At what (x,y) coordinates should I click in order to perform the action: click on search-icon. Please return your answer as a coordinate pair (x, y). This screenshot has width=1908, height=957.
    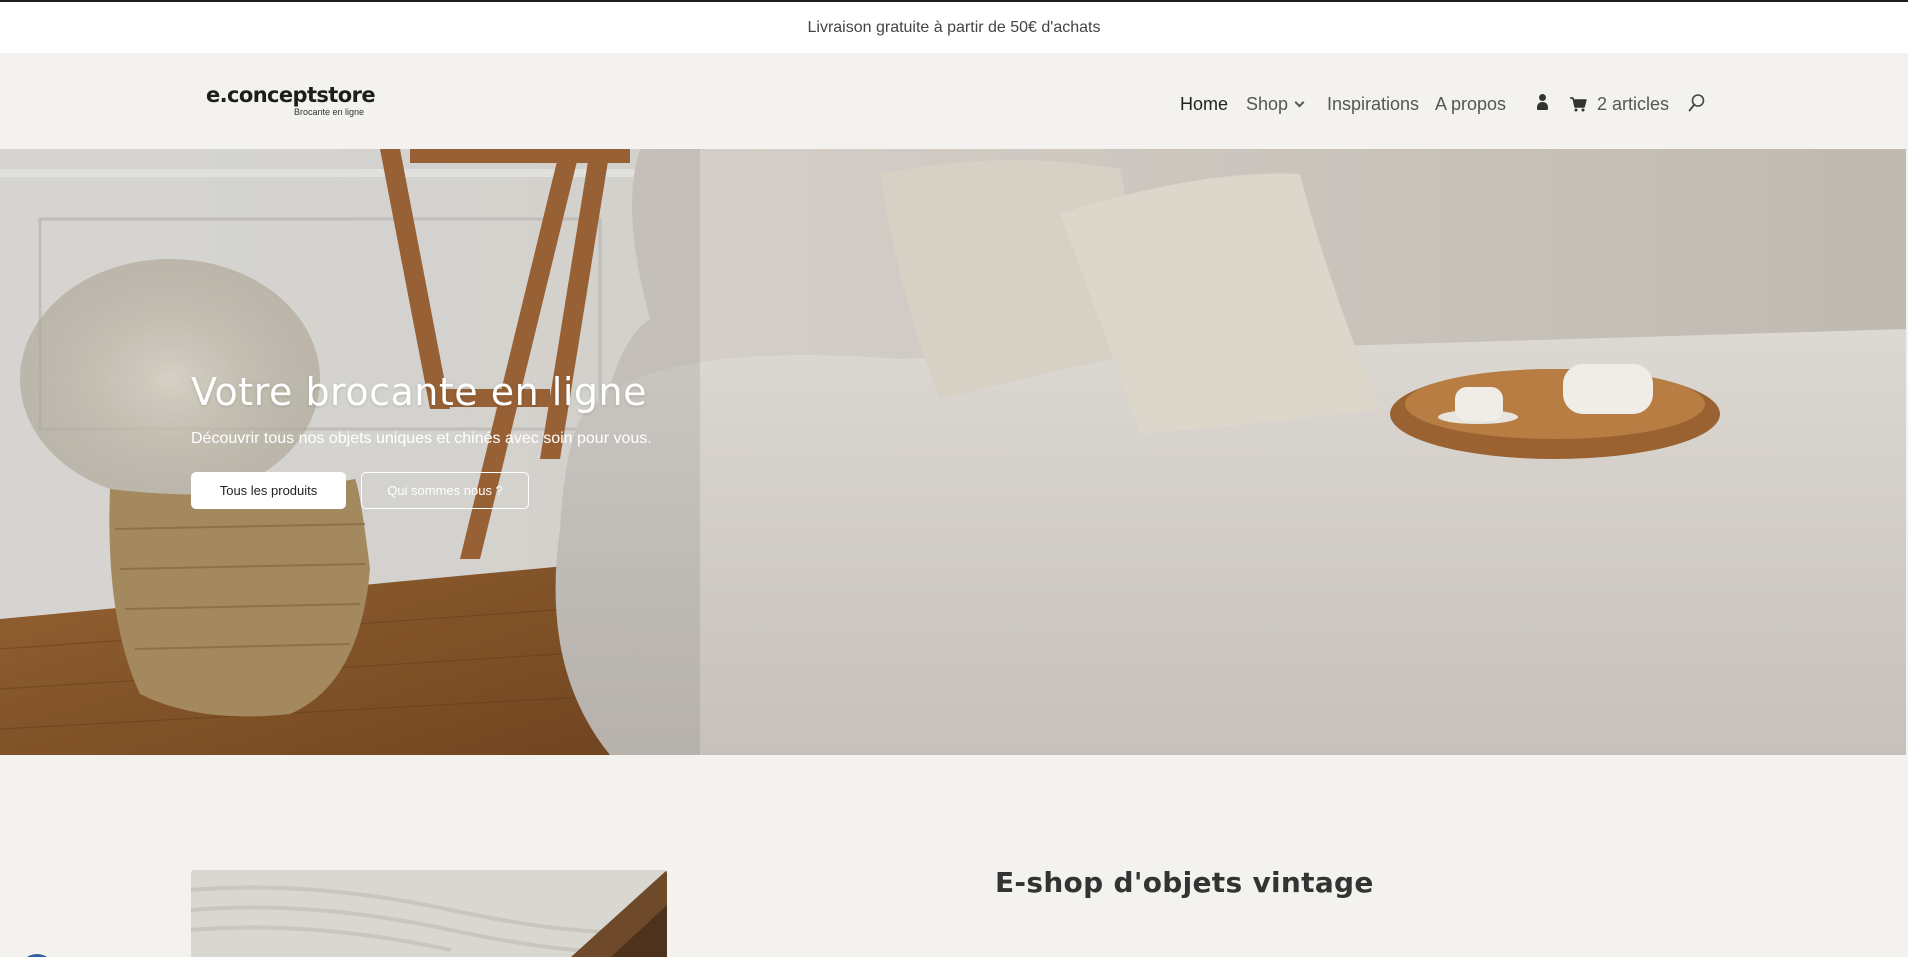
    Looking at the image, I should click on (1697, 103).